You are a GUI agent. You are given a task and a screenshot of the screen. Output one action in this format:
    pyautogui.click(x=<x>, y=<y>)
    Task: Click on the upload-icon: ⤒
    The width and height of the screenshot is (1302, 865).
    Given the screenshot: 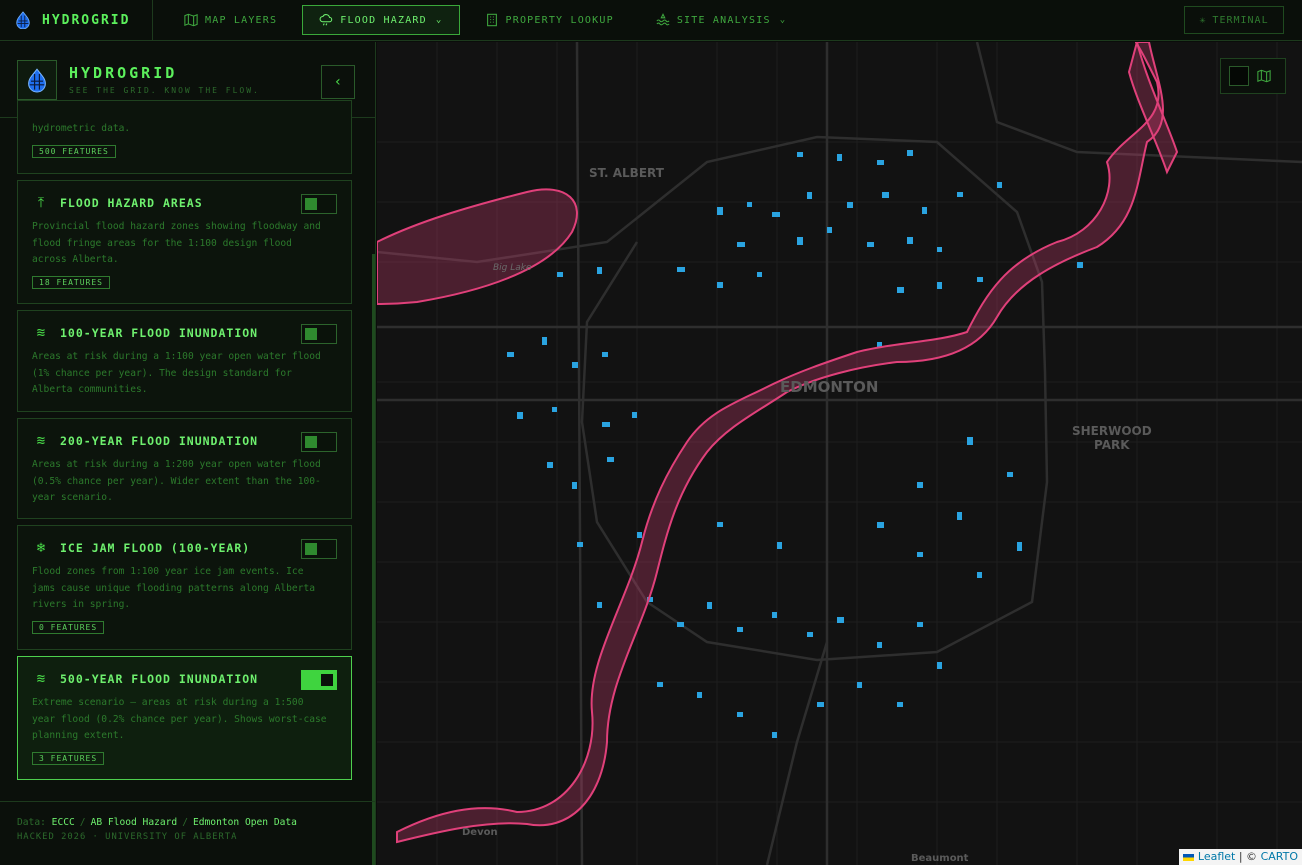 What is the action you would take?
    pyautogui.click(x=41, y=203)
    